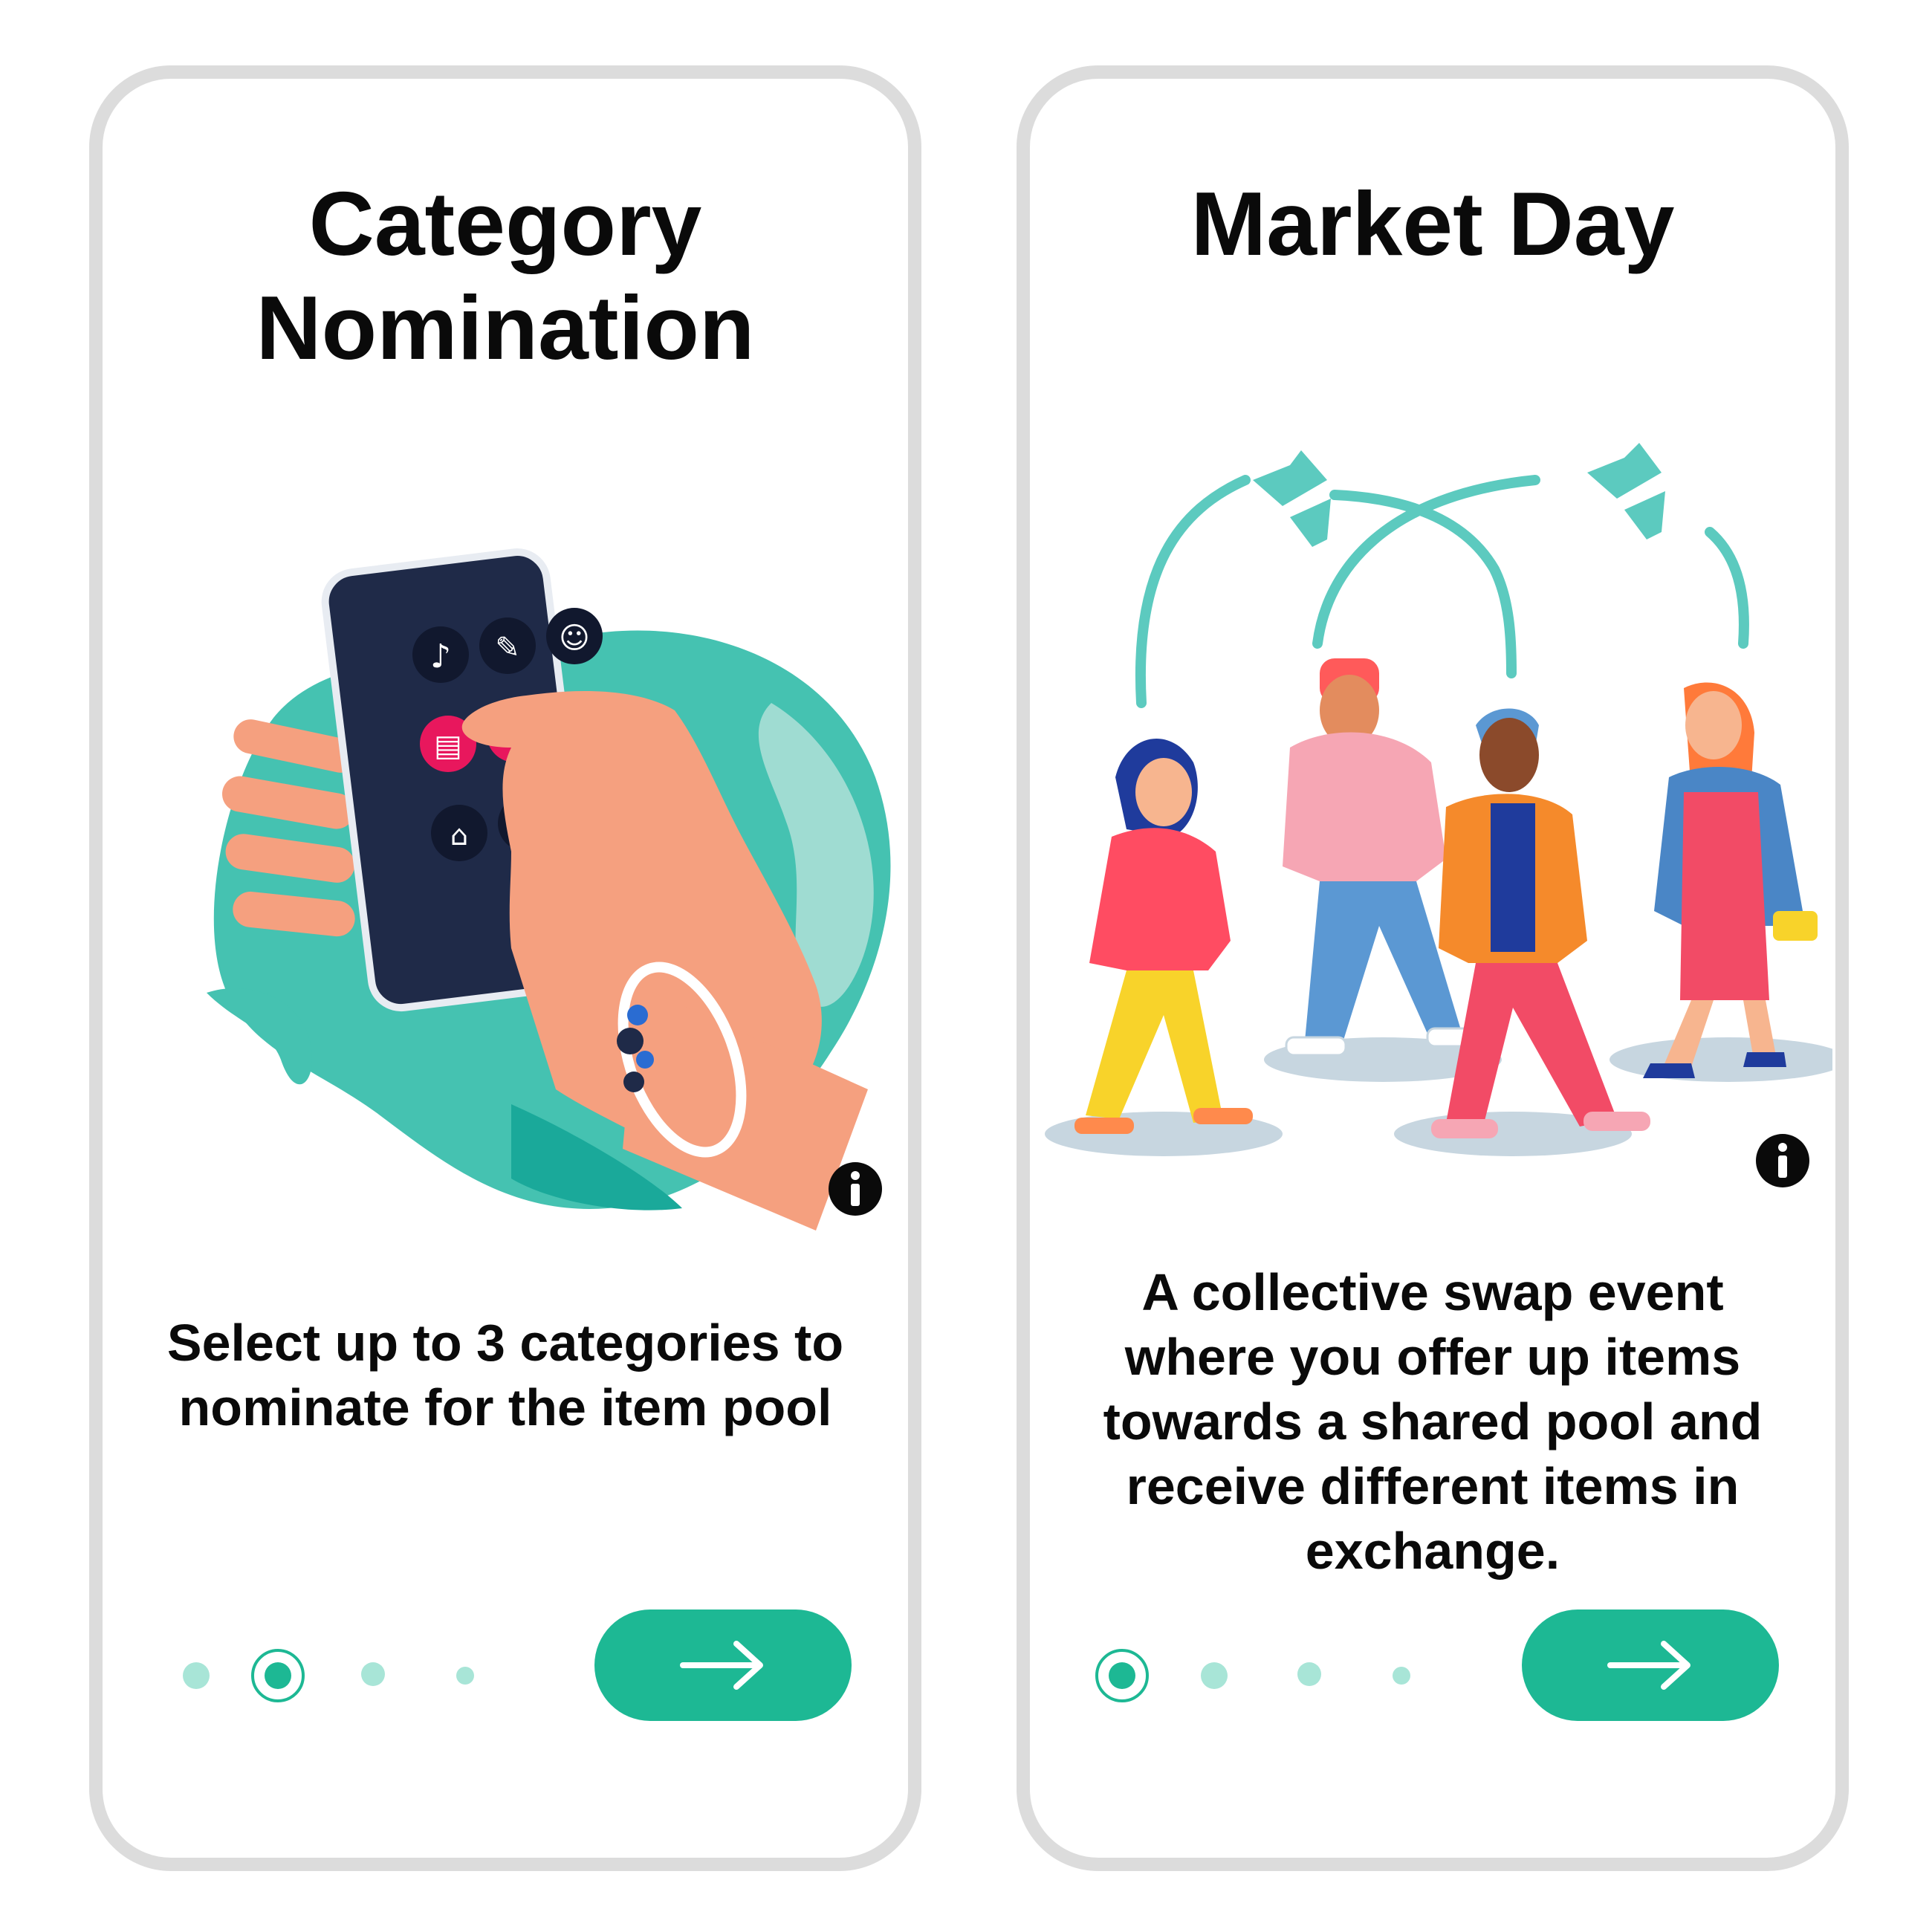 The image size is (1932, 1932). What do you see at coordinates (1438, 1096) in the screenshot?
I see `ground-shadows` at bounding box center [1438, 1096].